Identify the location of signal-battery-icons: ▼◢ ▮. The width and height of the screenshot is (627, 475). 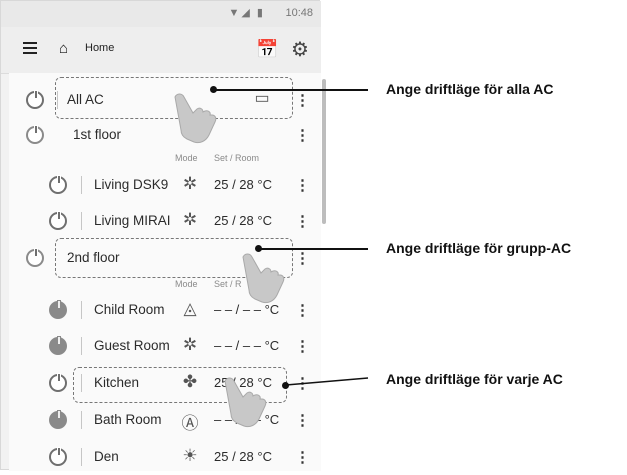
(246, 13).